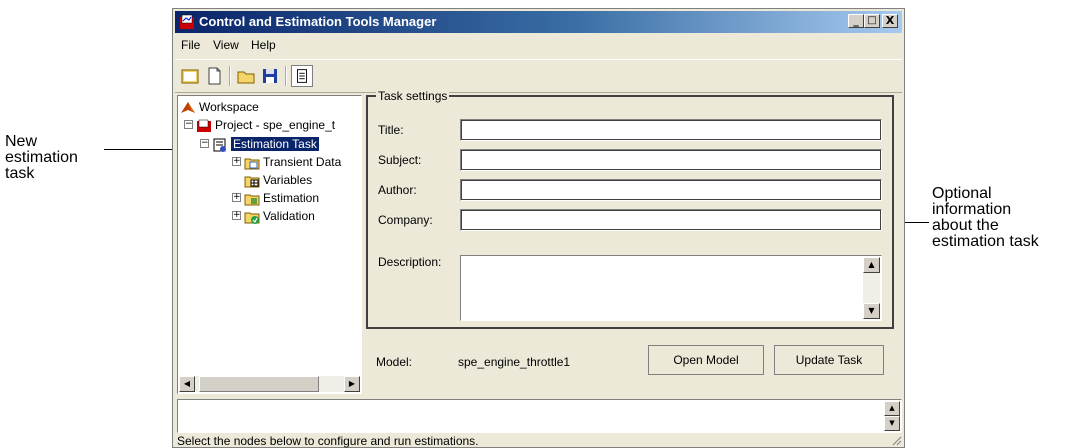 This screenshot has height=448, width=1070. I want to click on task-collapse-toggle: −, so click(204, 143).